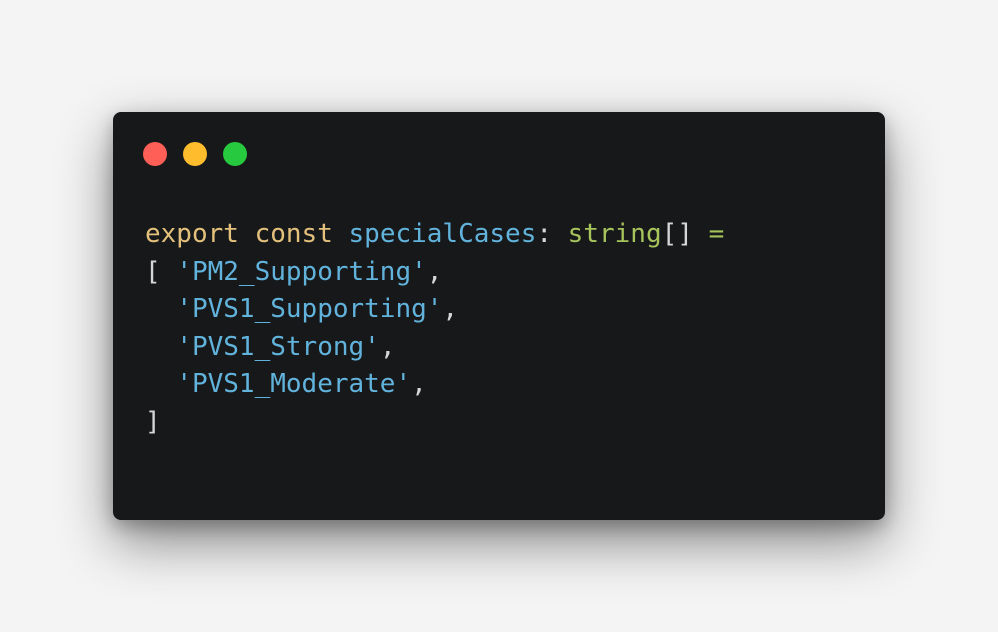  I want to click on array-brackets: [], so click(677, 234).